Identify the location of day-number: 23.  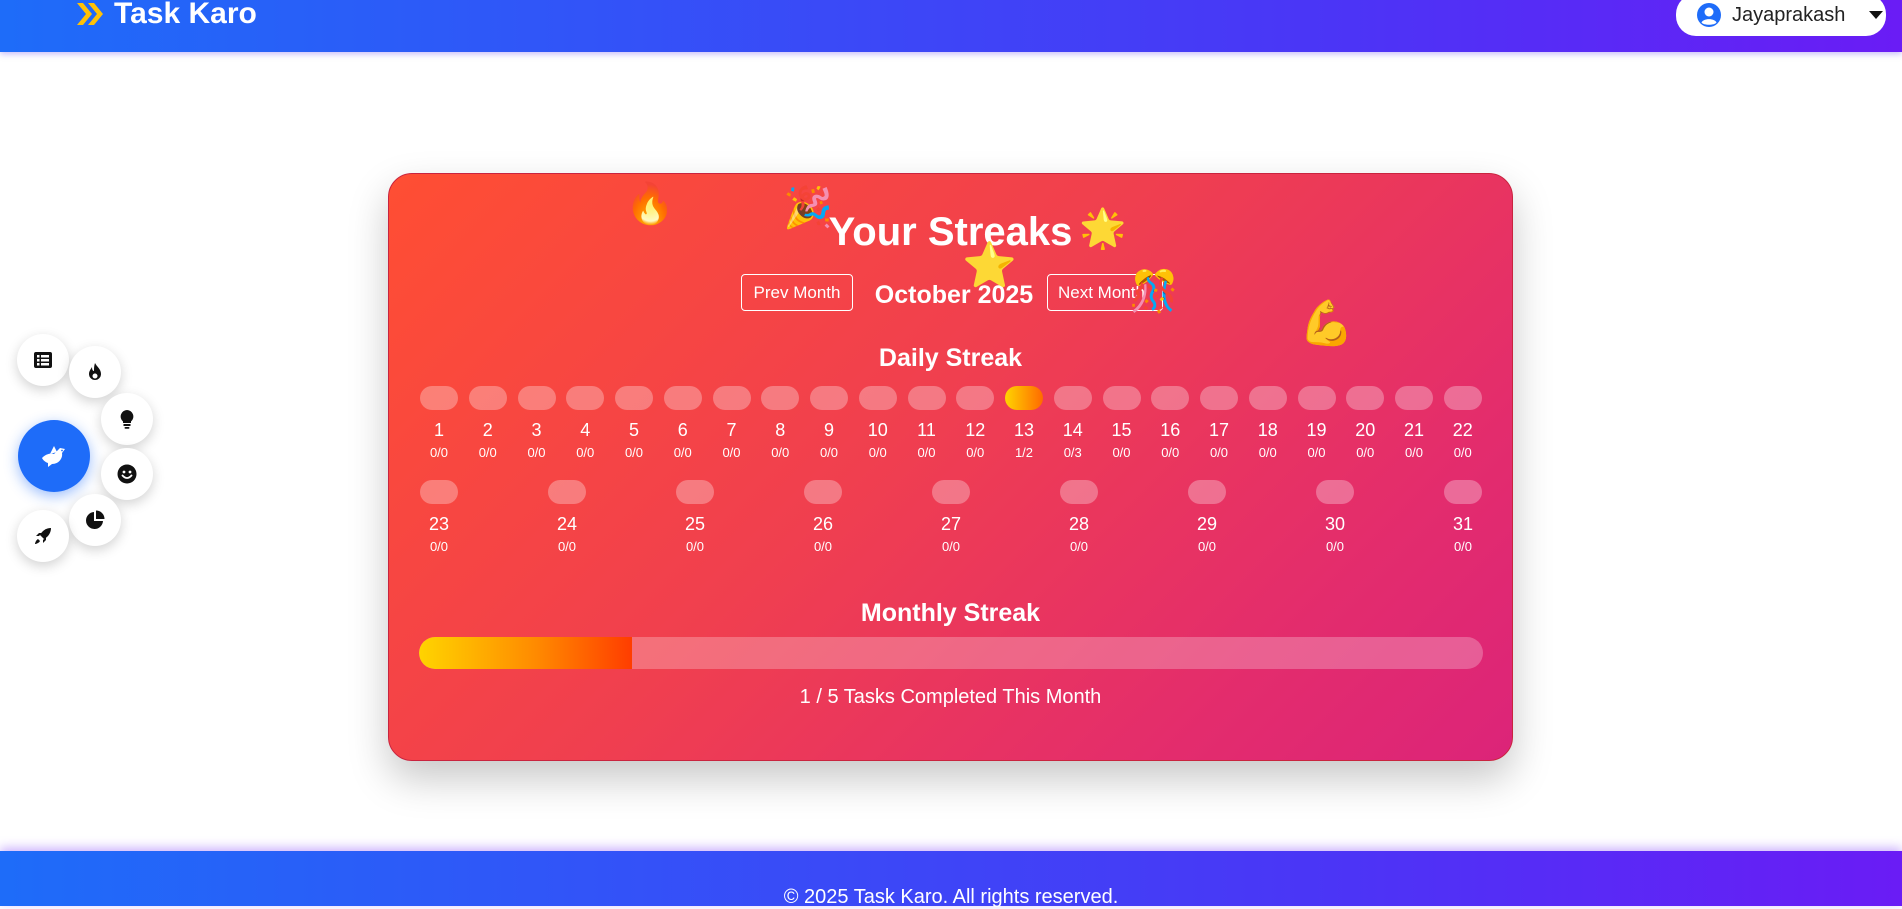
(439, 524).